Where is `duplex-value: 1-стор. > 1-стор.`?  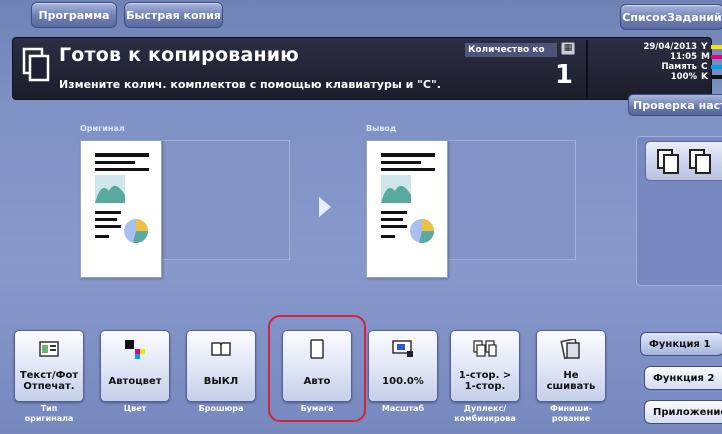 duplex-value: 1-стор. > 1-стор. is located at coordinates (485, 381).